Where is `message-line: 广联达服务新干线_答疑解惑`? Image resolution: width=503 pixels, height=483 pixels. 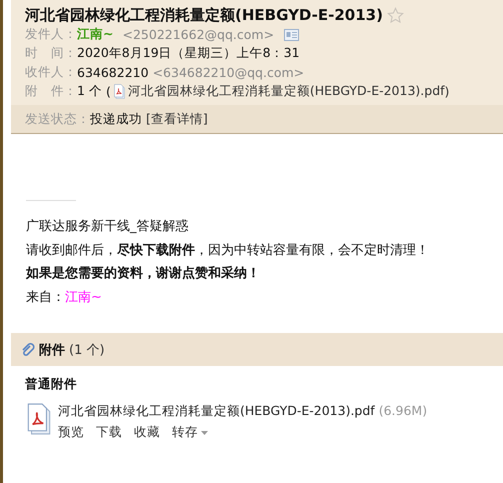 message-line: 广联达服务新干线_答疑解惑 is located at coordinates (108, 227).